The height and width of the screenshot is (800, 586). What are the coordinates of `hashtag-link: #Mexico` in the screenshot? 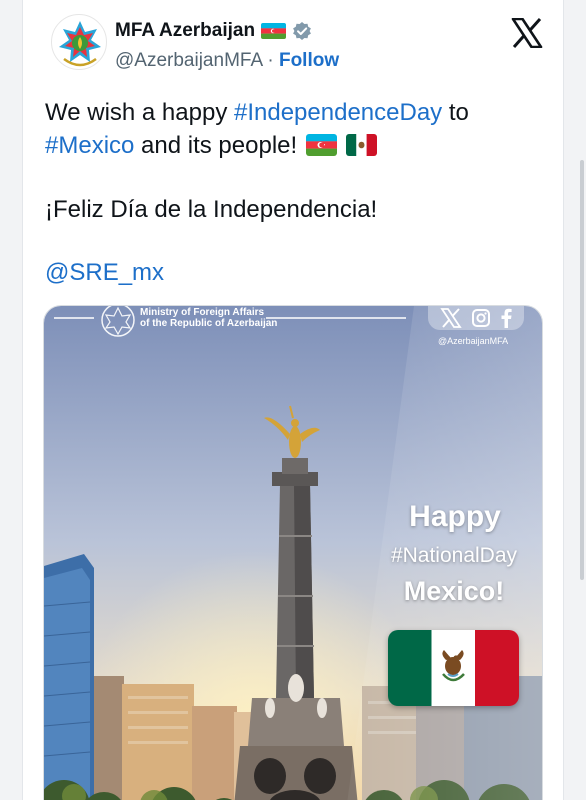 It's located at (89, 145).